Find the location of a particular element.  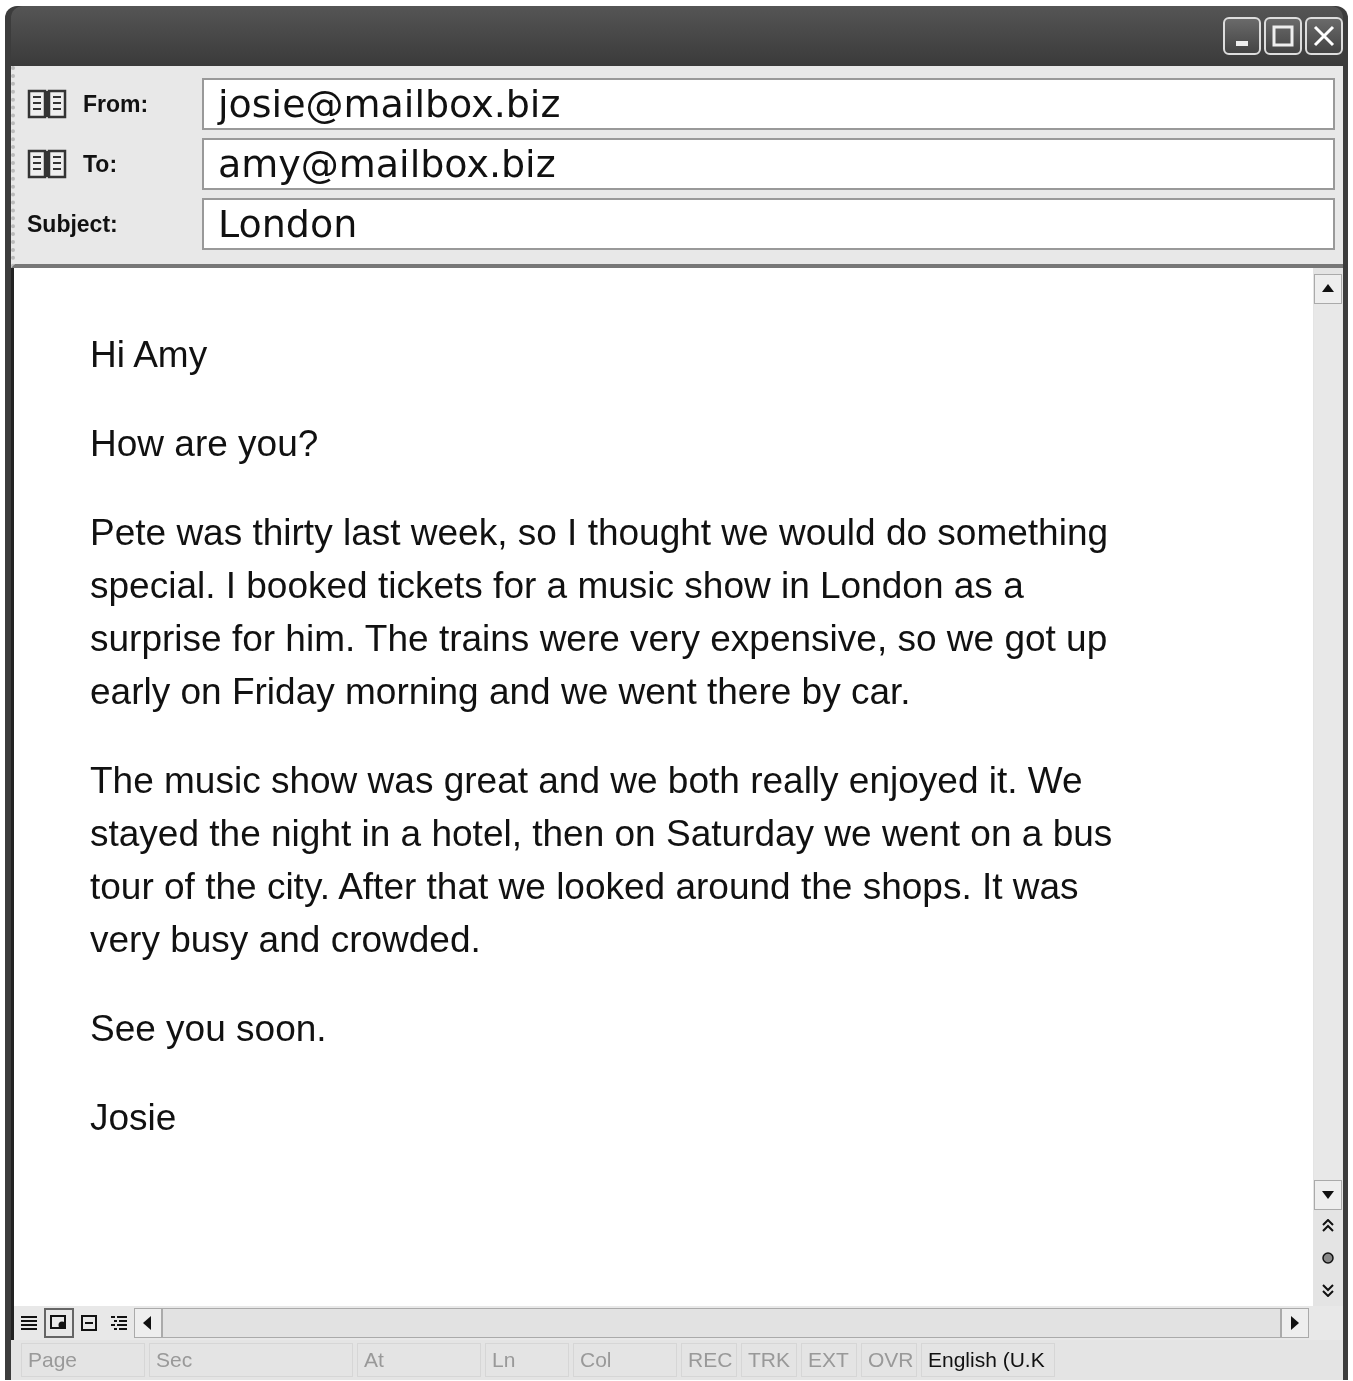

close-icon is located at coordinates (1324, 36).